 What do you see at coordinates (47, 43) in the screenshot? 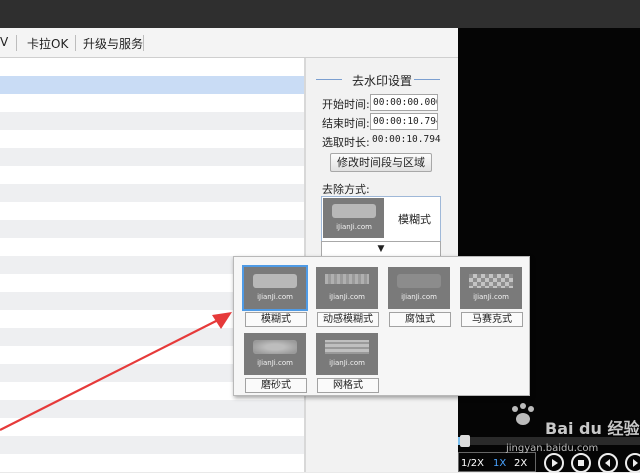
I see `menu-item-karaoke: 卡拉OK` at bounding box center [47, 43].